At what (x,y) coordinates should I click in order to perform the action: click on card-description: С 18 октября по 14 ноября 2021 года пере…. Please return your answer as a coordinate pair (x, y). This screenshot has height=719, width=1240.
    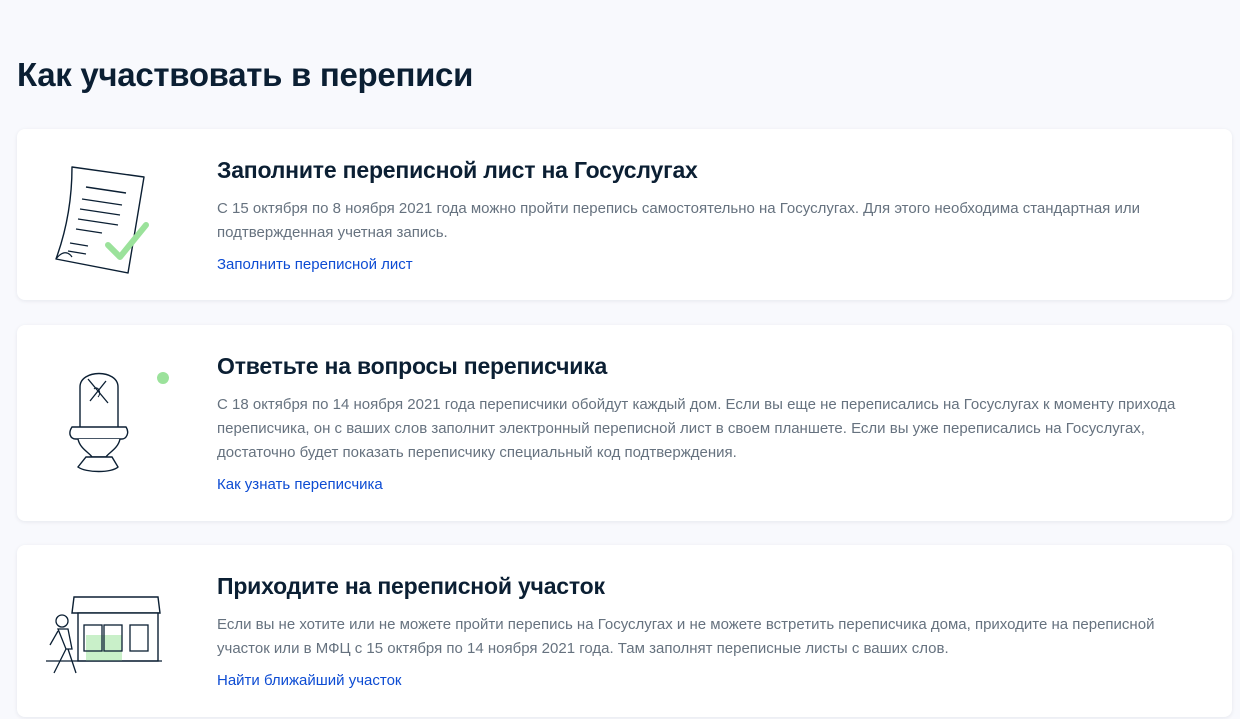
    Looking at the image, I should click on (696, 428).